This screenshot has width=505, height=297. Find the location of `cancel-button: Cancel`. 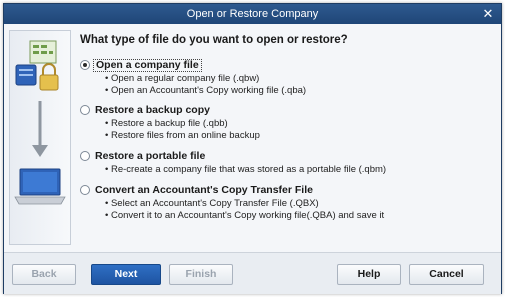

cancel-button: Cancel is located at coordinates (446, 274).